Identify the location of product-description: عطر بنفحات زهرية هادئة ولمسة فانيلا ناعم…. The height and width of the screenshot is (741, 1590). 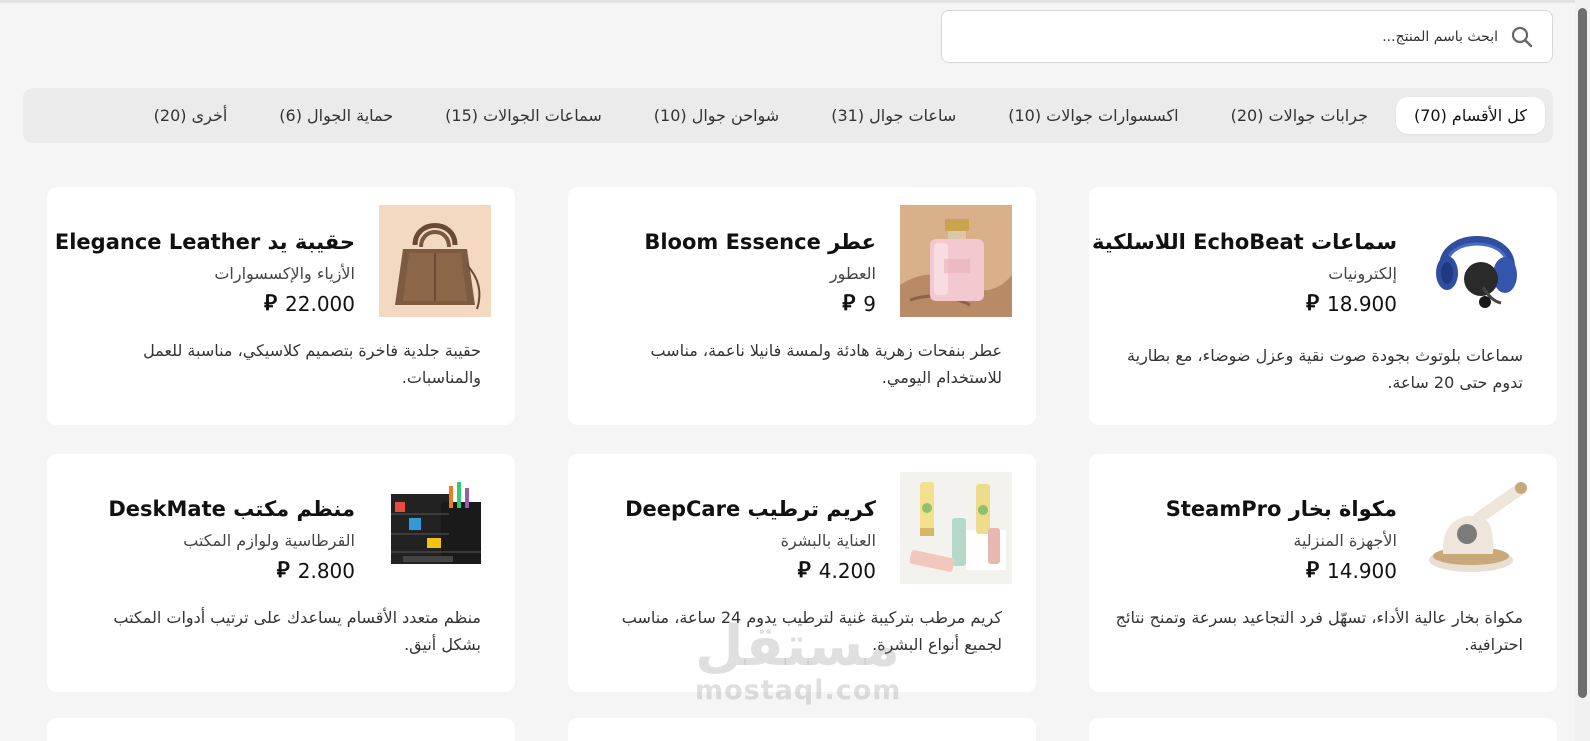
(826, 364).